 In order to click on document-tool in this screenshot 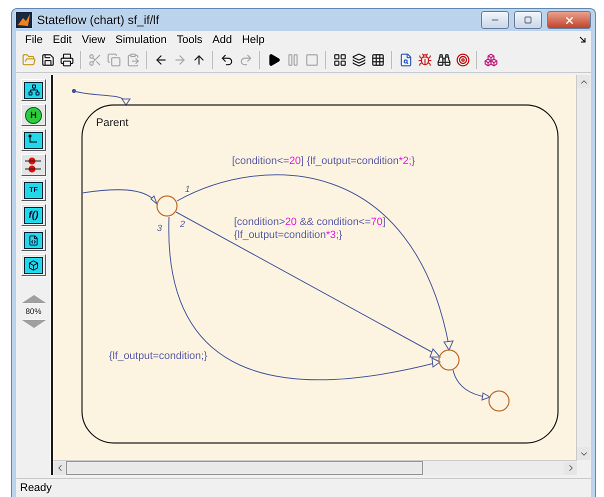, I will do `click(33, 240)`.